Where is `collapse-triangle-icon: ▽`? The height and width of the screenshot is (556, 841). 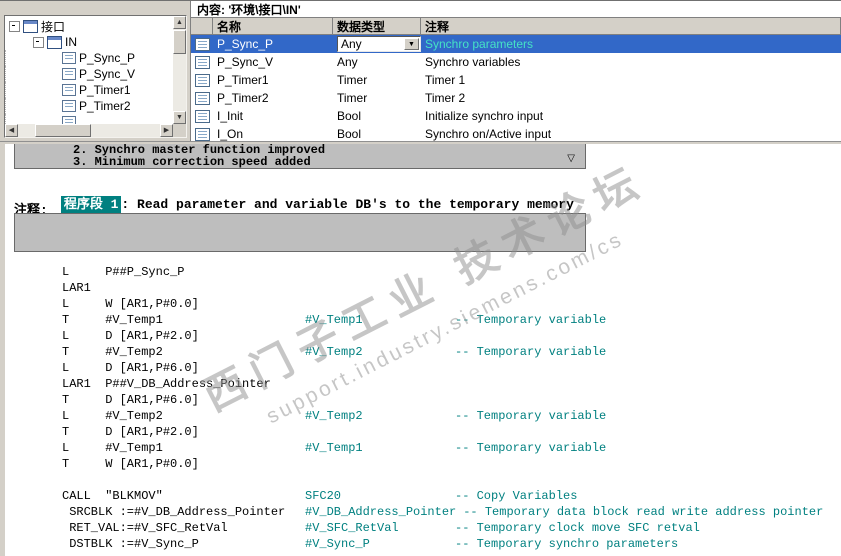 collapse-triangle-icon: ▽ is located at coordinates (571, 159).